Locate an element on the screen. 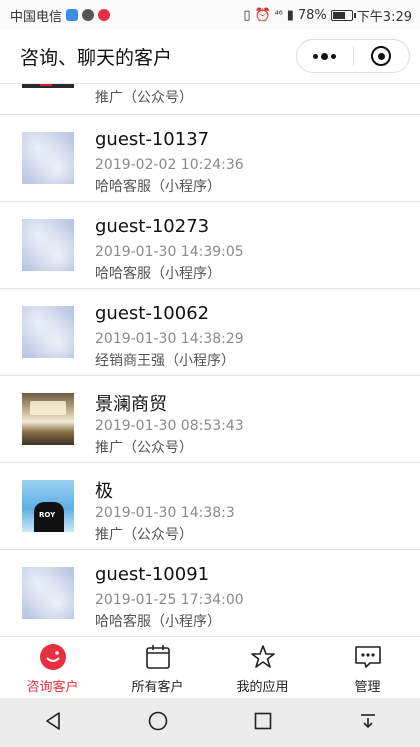 This screenshot has height=747, width=420. customer-name: guest-10091 is located at coordinates (152, 574).